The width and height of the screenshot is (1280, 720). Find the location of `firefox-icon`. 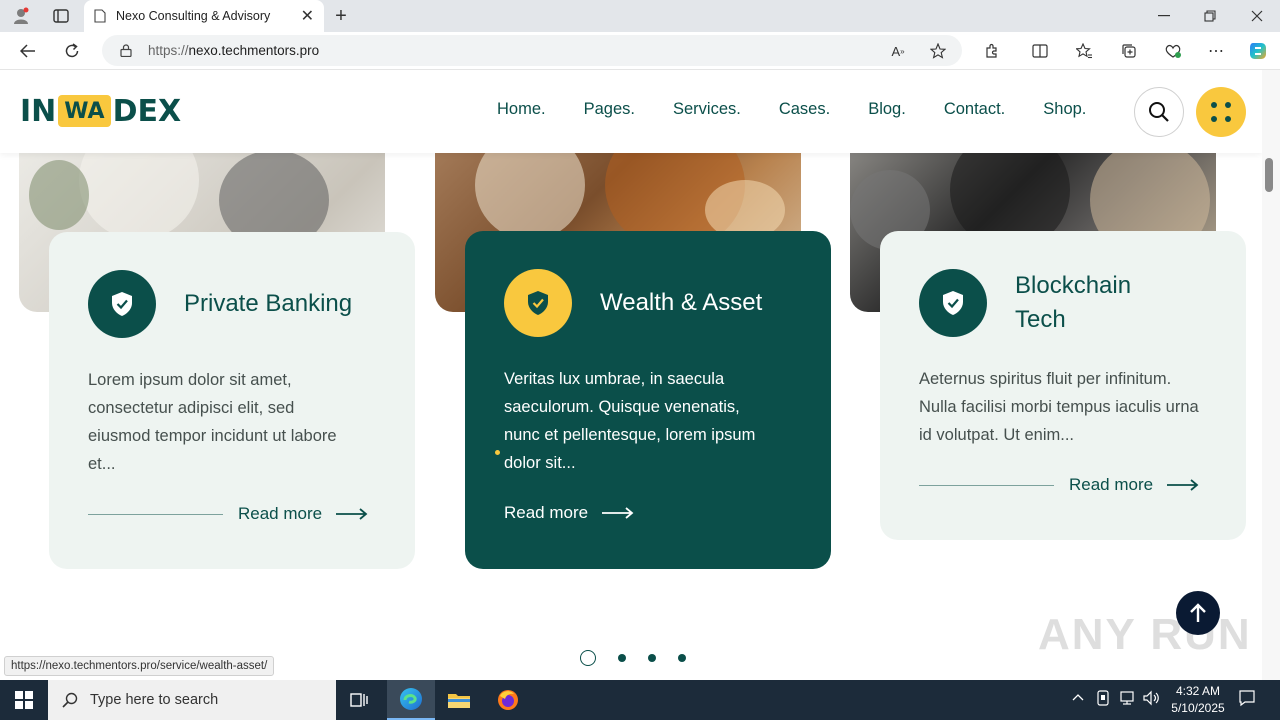

firefox-icon is located at coordinates (508, 700).